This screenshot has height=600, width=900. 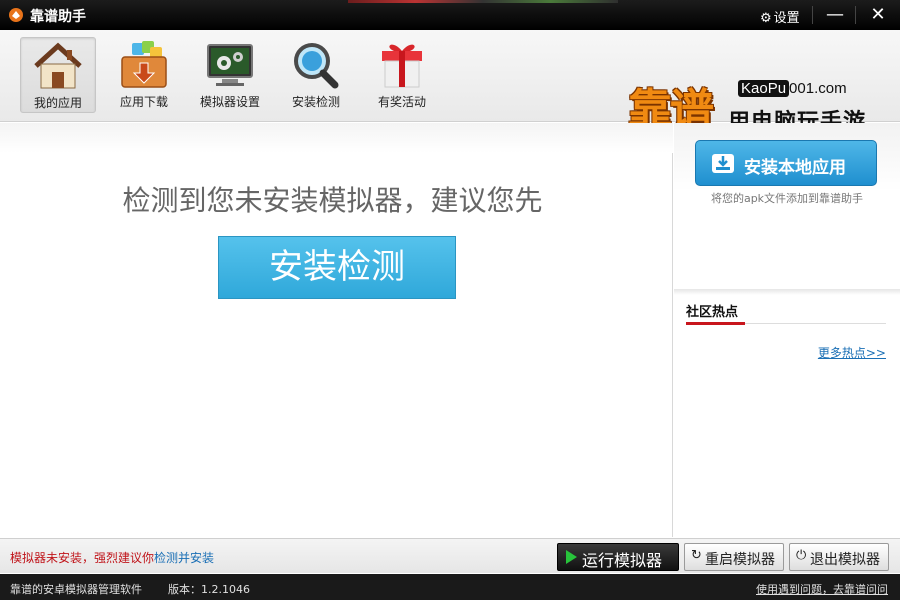 I want to click on side-divider, so click(x=787, y=292).